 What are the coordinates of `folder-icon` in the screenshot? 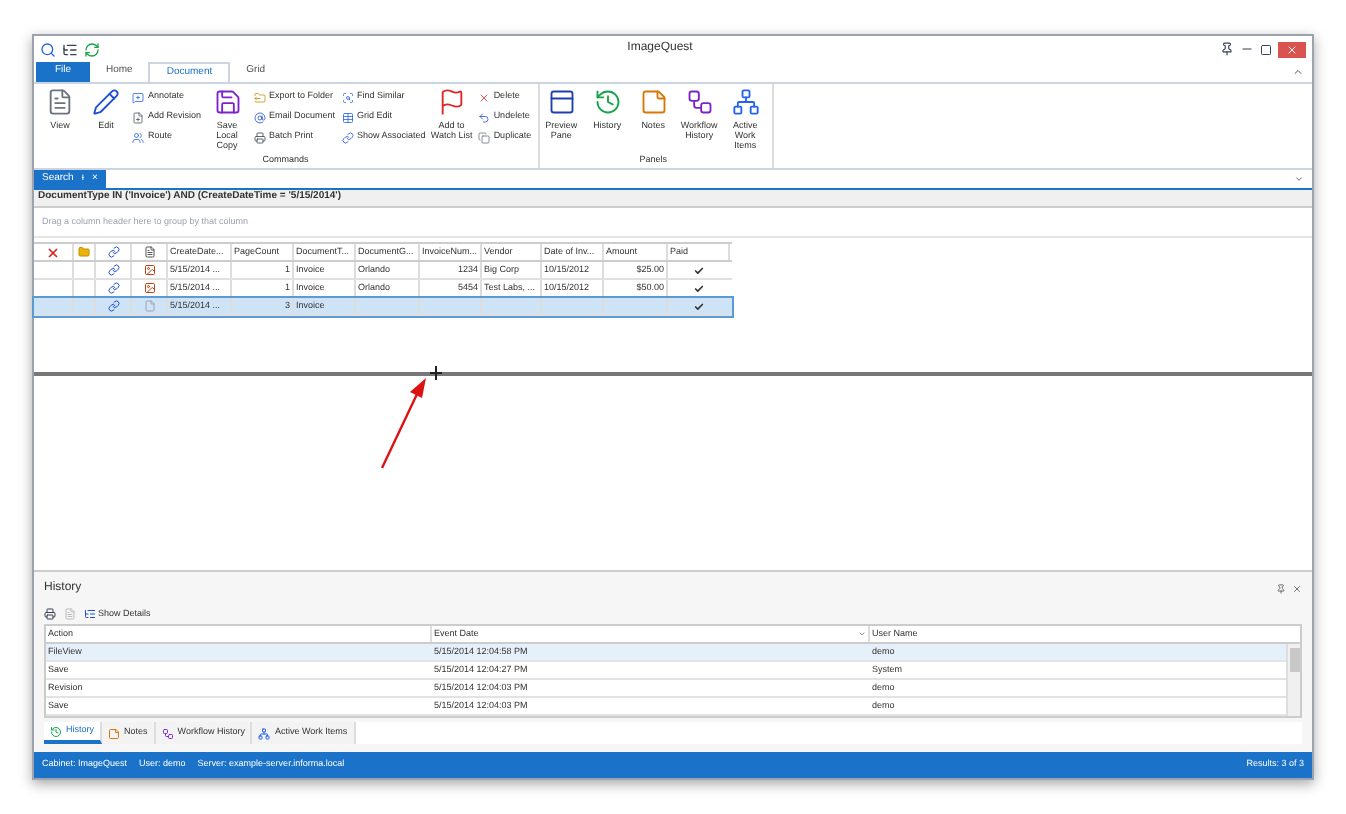 It's located at (84, 252).